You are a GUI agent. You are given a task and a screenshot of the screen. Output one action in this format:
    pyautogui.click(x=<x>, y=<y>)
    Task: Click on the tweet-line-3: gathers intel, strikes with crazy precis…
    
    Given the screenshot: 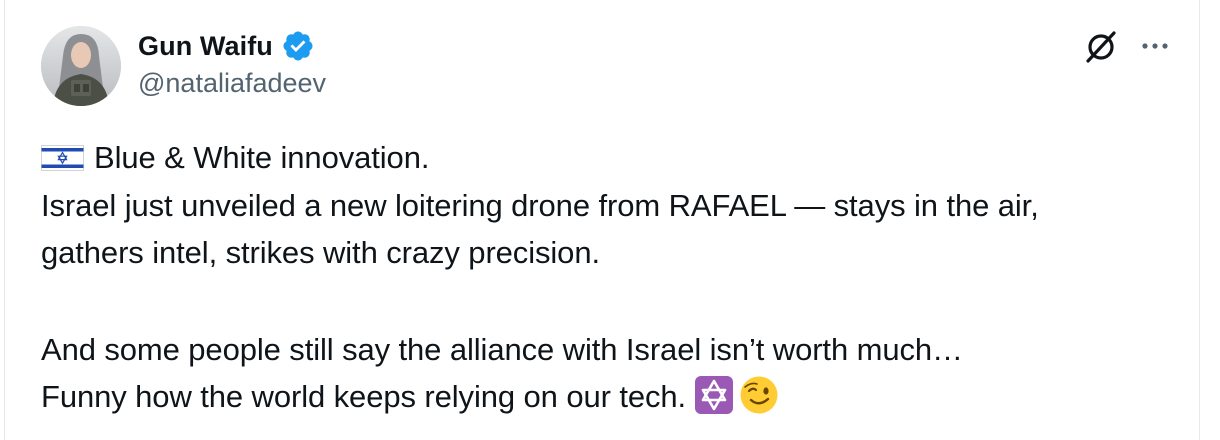 What is the action you would take?
    pyautogui.click(x=320, y=252)
    